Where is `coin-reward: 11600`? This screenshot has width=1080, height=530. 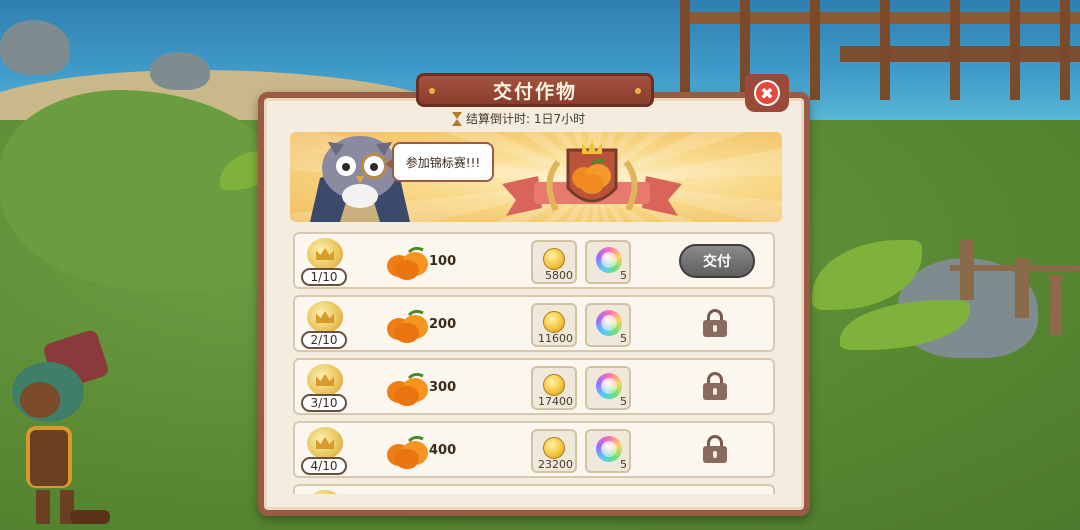
coin-reward: 11600 is located at coordinates (554, 325).